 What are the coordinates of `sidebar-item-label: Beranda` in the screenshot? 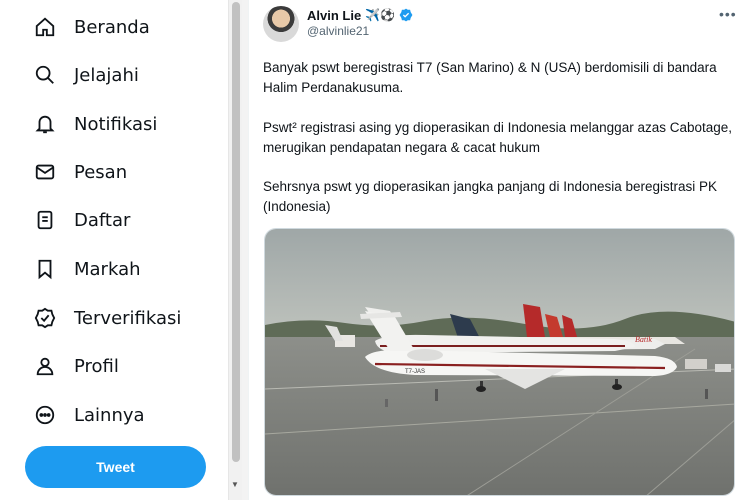 It's located at (112, 27).